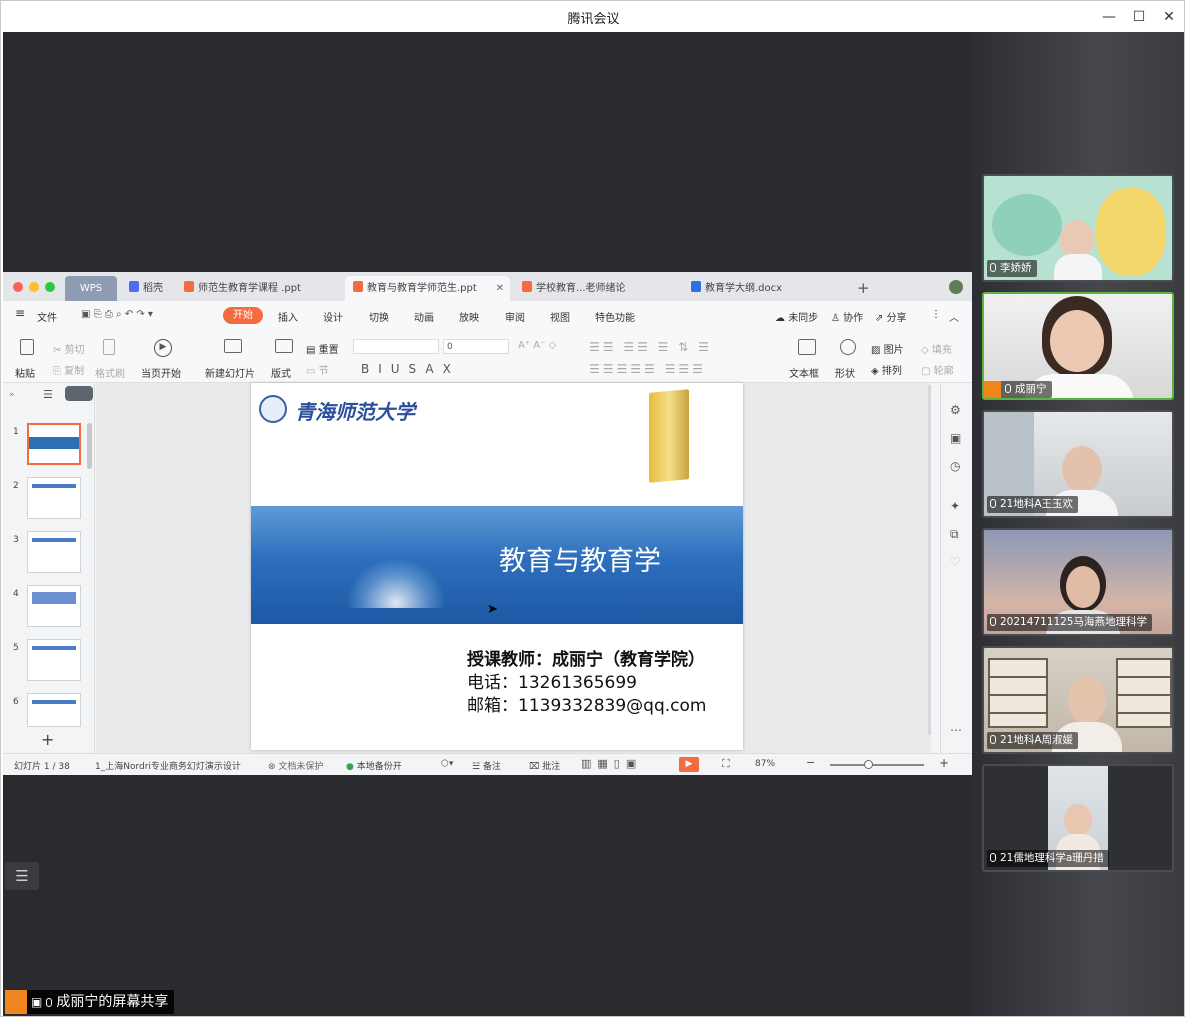 The height and width of the screenshot is (1017, 1185). What do you see at coordinates (954, 534) in the screenshot?
I see `copy-frame-icon: ⧉` at bounding box center [954, 534].